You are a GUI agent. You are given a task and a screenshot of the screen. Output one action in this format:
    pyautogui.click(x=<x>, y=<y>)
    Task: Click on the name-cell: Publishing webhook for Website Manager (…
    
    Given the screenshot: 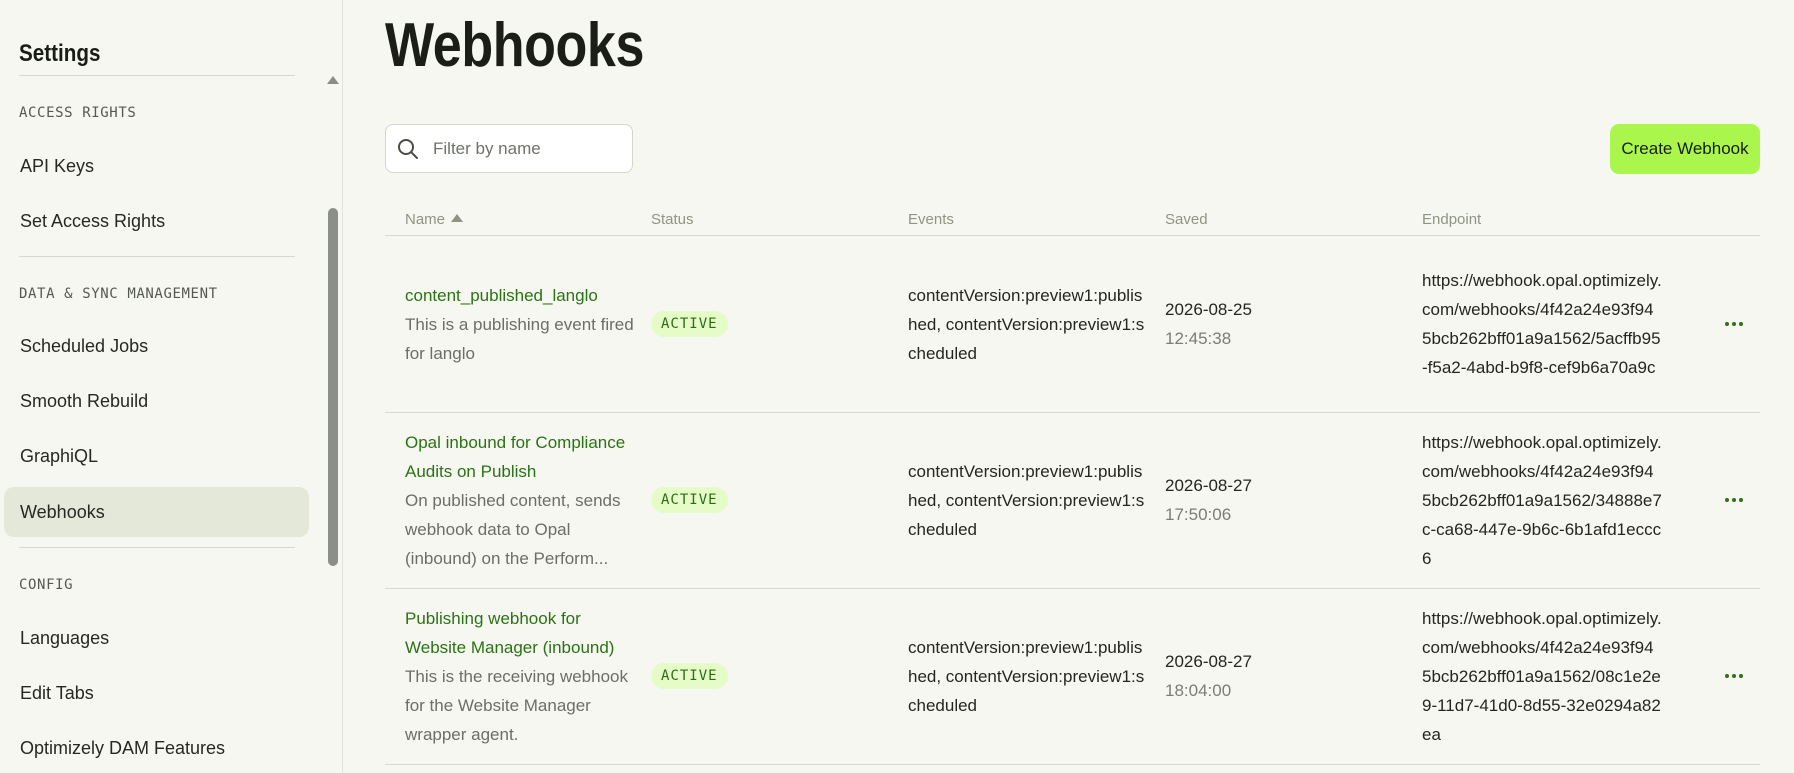 What is the action you would take?
    pyautogui.click(x=520, y=676)
    